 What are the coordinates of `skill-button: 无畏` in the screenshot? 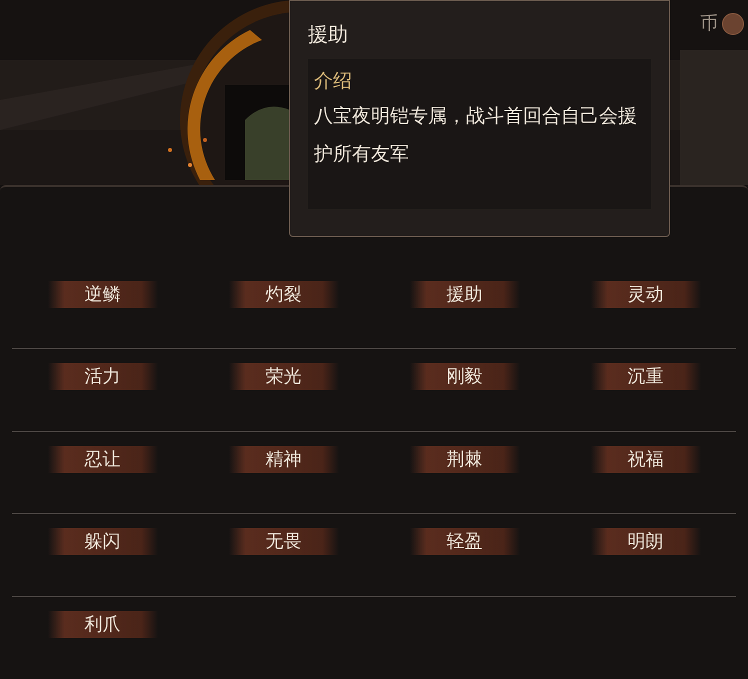 It's located at (283, 542).